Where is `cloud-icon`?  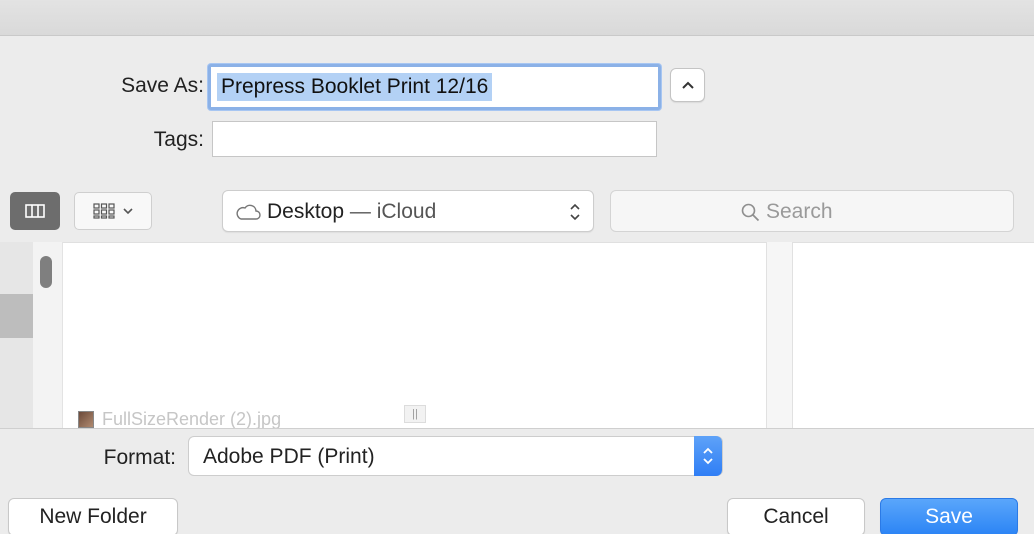 cloud-icon is located at coordinates (248, 212).